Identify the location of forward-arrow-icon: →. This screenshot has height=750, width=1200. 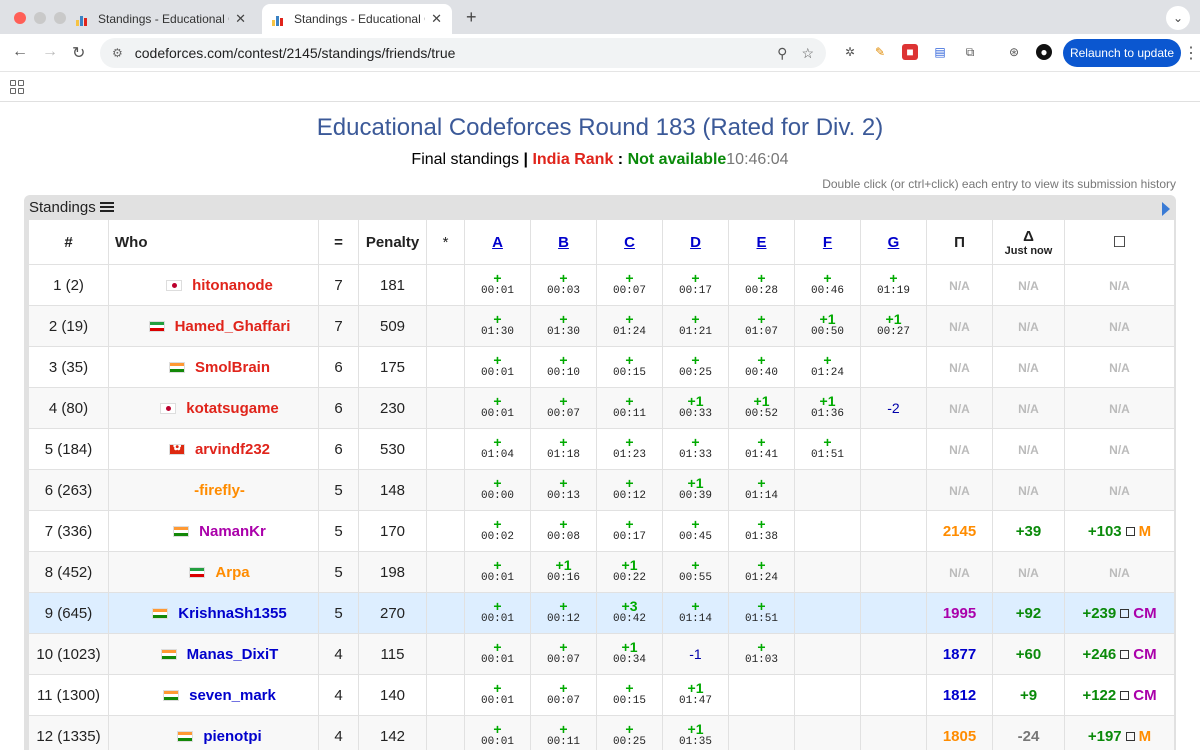
(50, 52).